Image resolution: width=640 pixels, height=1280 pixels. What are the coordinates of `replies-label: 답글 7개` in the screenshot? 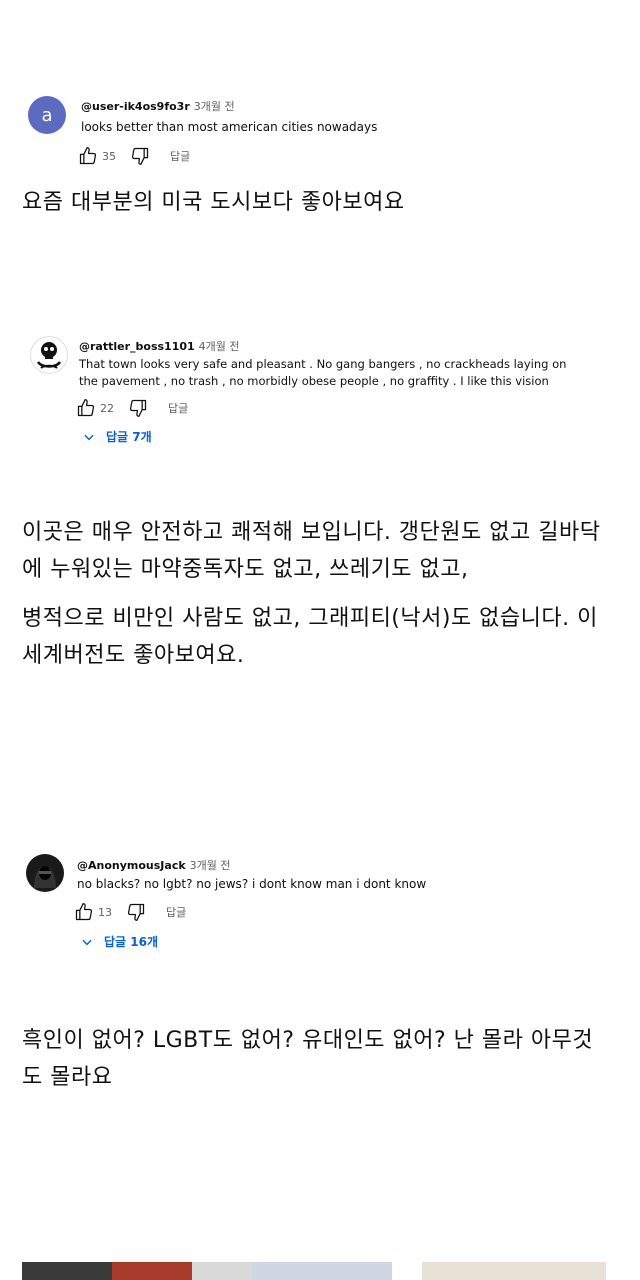 It's located at (129, 437).